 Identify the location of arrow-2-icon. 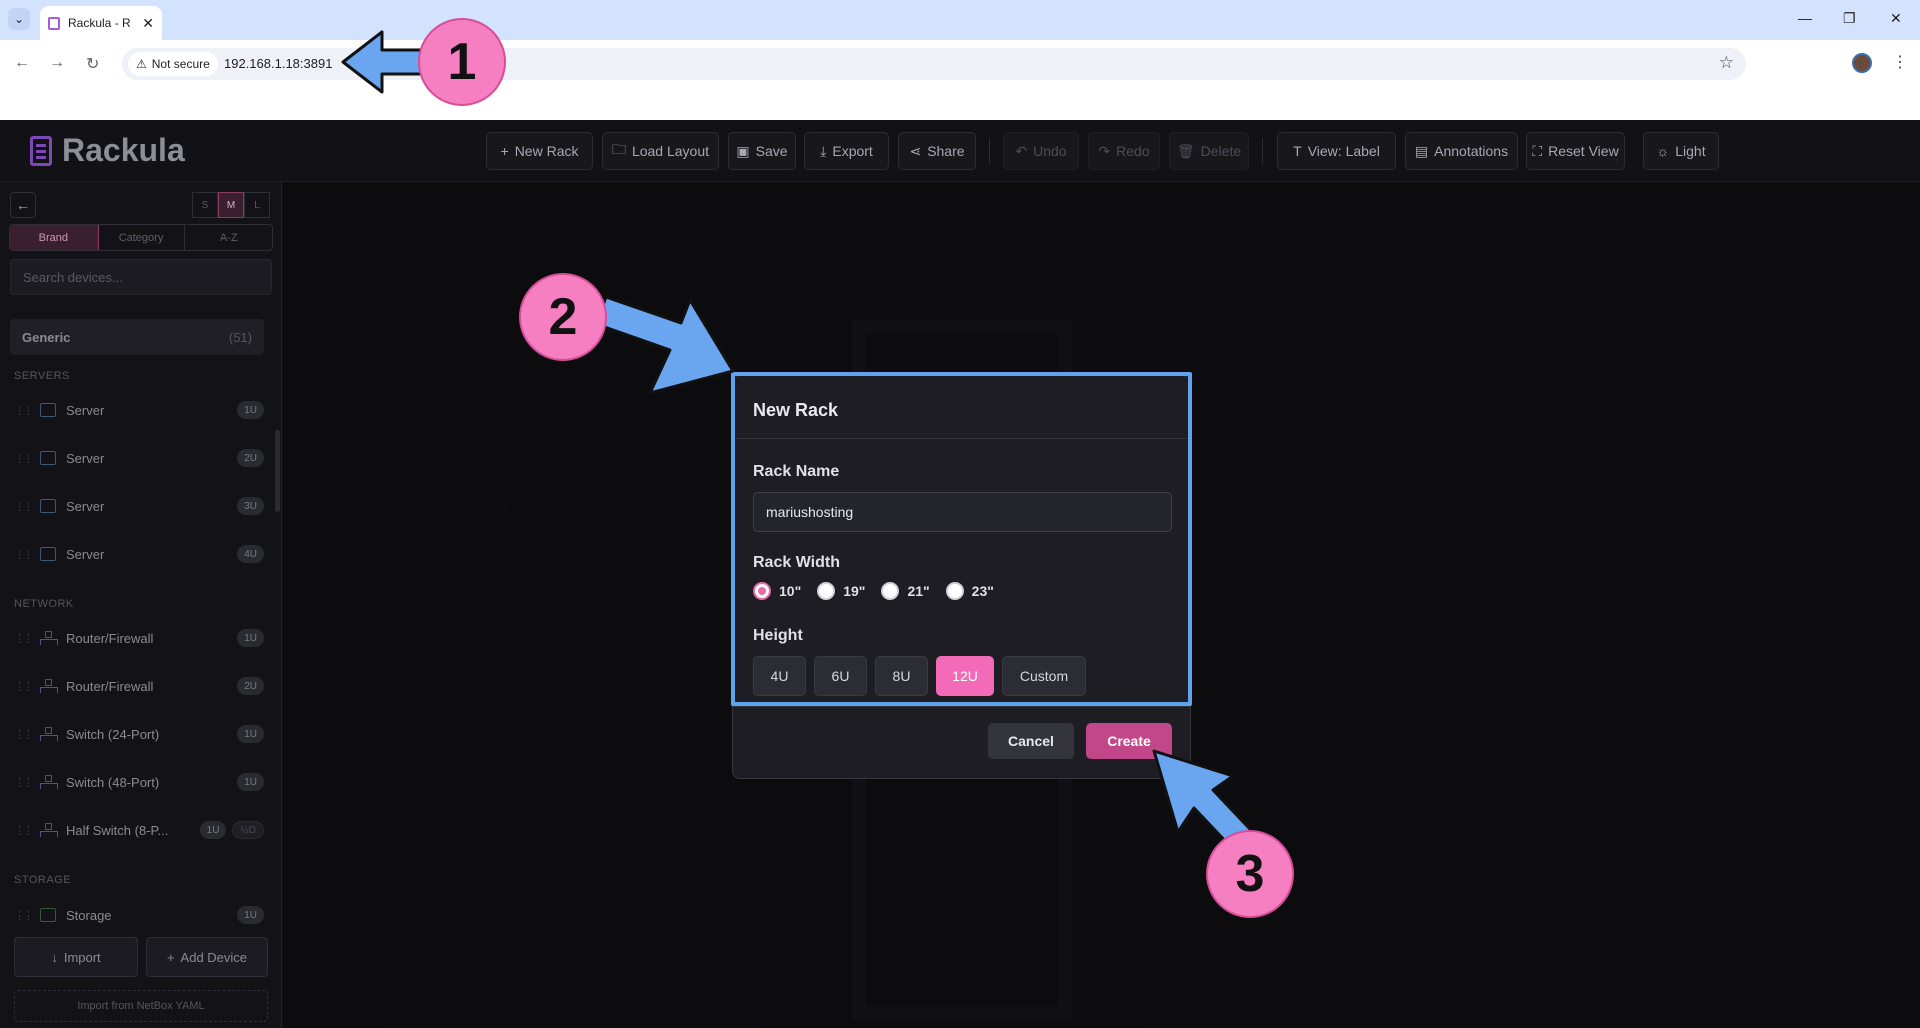
(664, 345).